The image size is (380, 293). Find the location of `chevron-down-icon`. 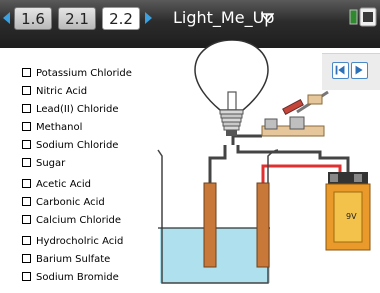

chevron-down-icon is located at coordinates (267, 17).